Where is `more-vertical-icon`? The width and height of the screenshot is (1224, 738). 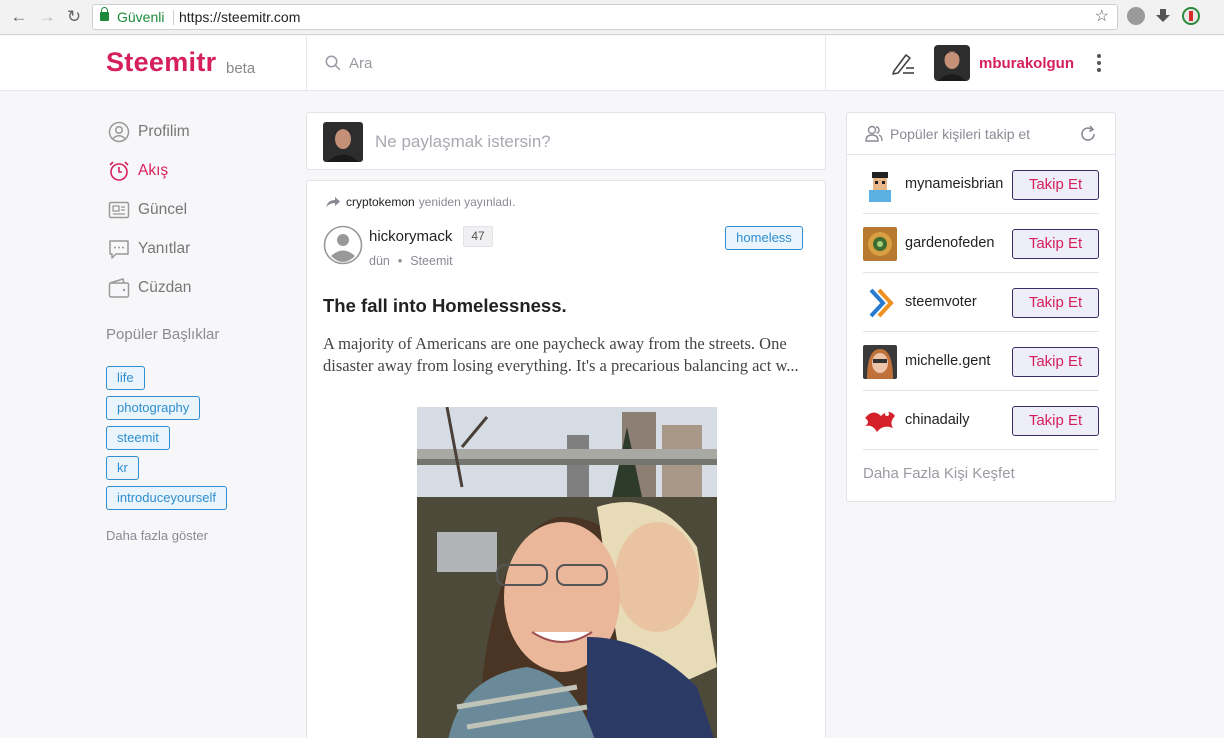
more-vertical-icon is located at coordinates (1099, 63).